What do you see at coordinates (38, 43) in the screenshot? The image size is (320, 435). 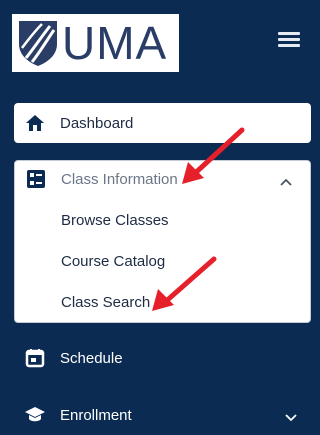 I see `shield-logo-icon` at bounding box center [38, 43].